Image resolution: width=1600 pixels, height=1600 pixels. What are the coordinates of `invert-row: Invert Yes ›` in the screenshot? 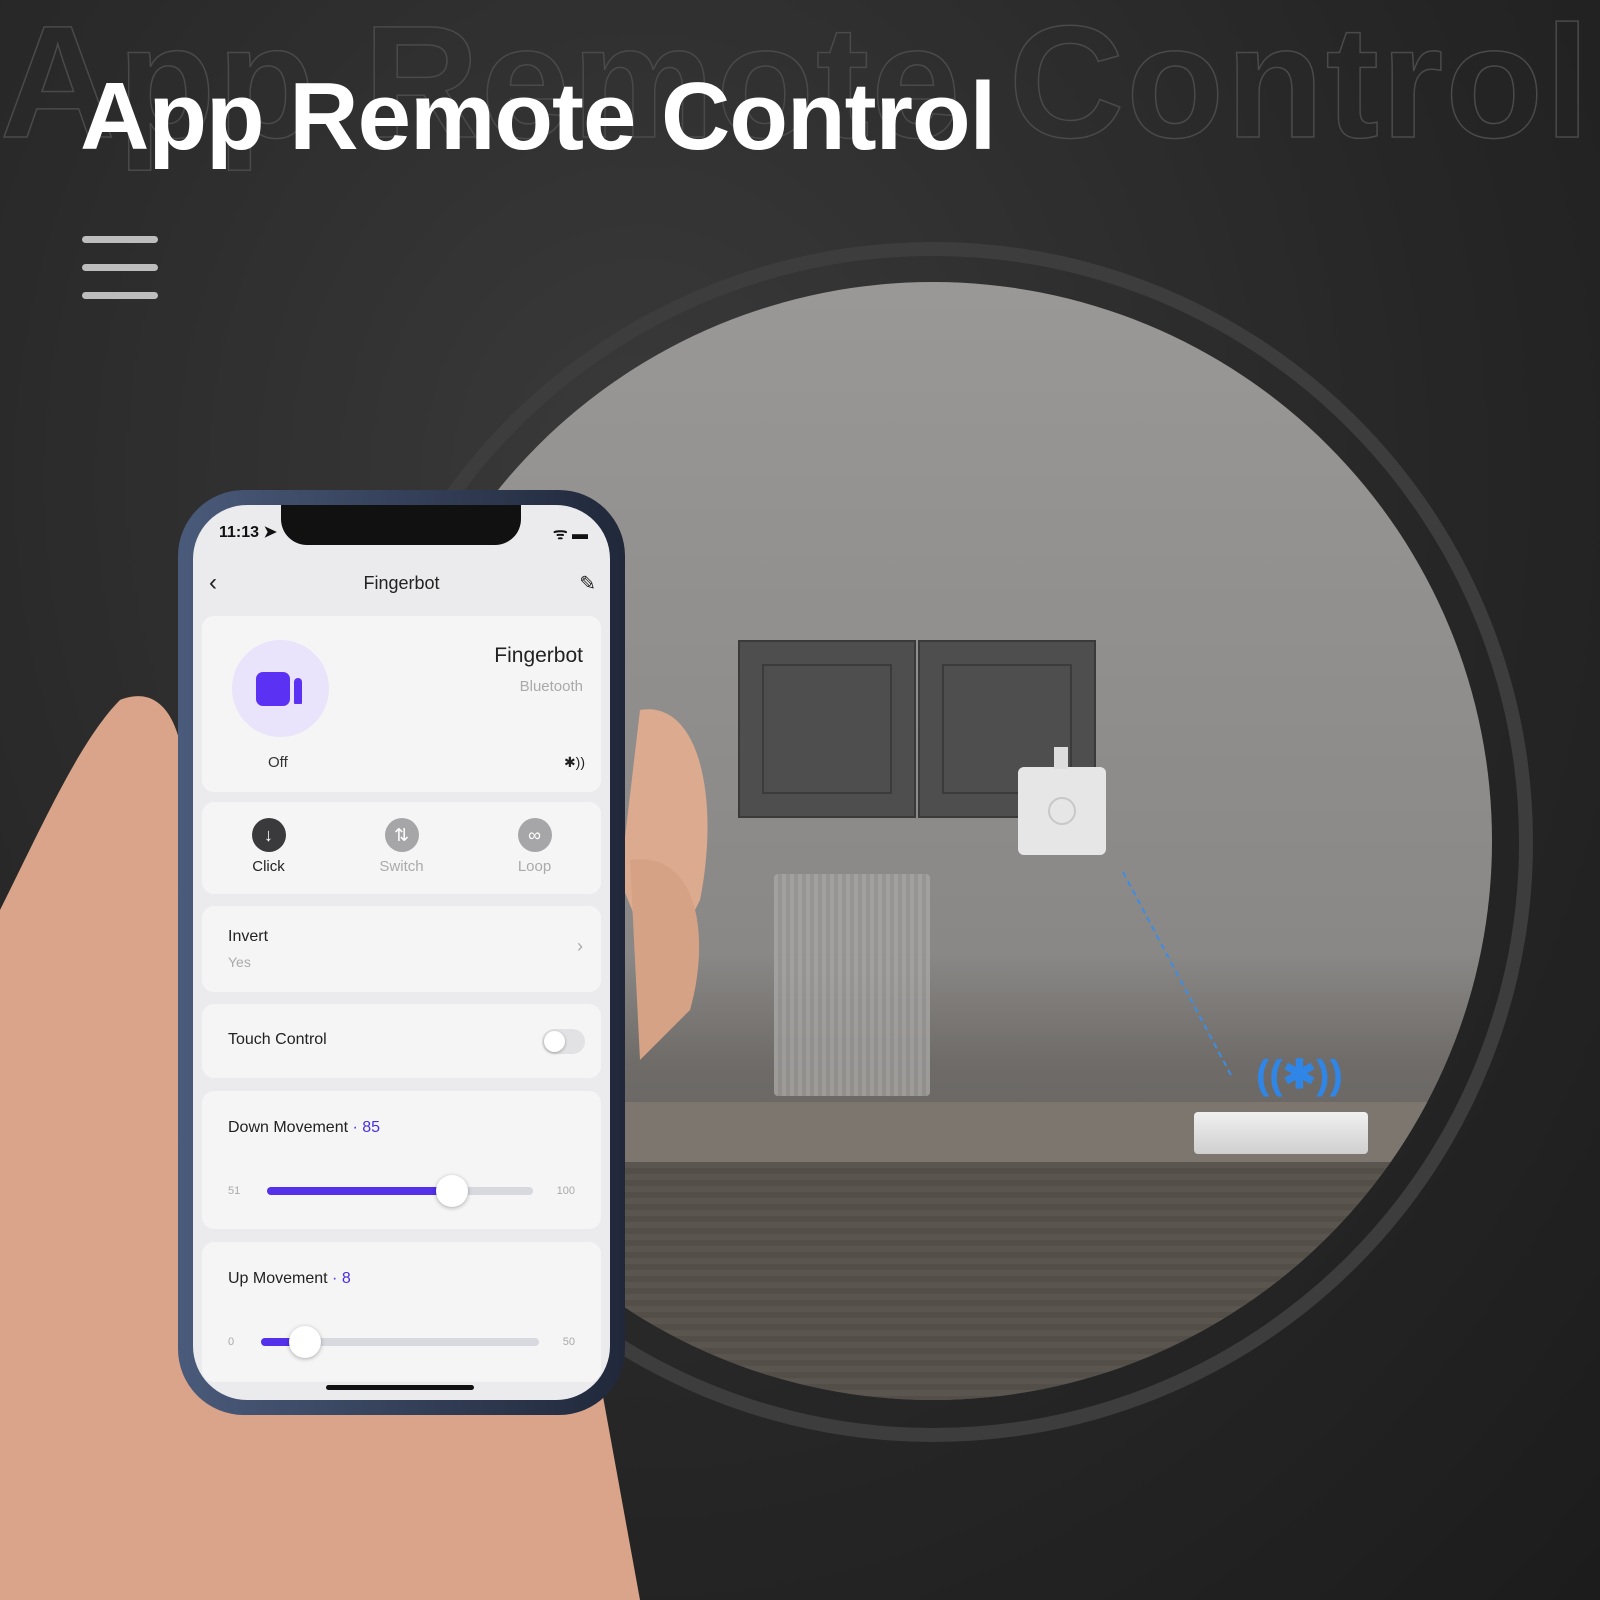 It's located at (401, 949).